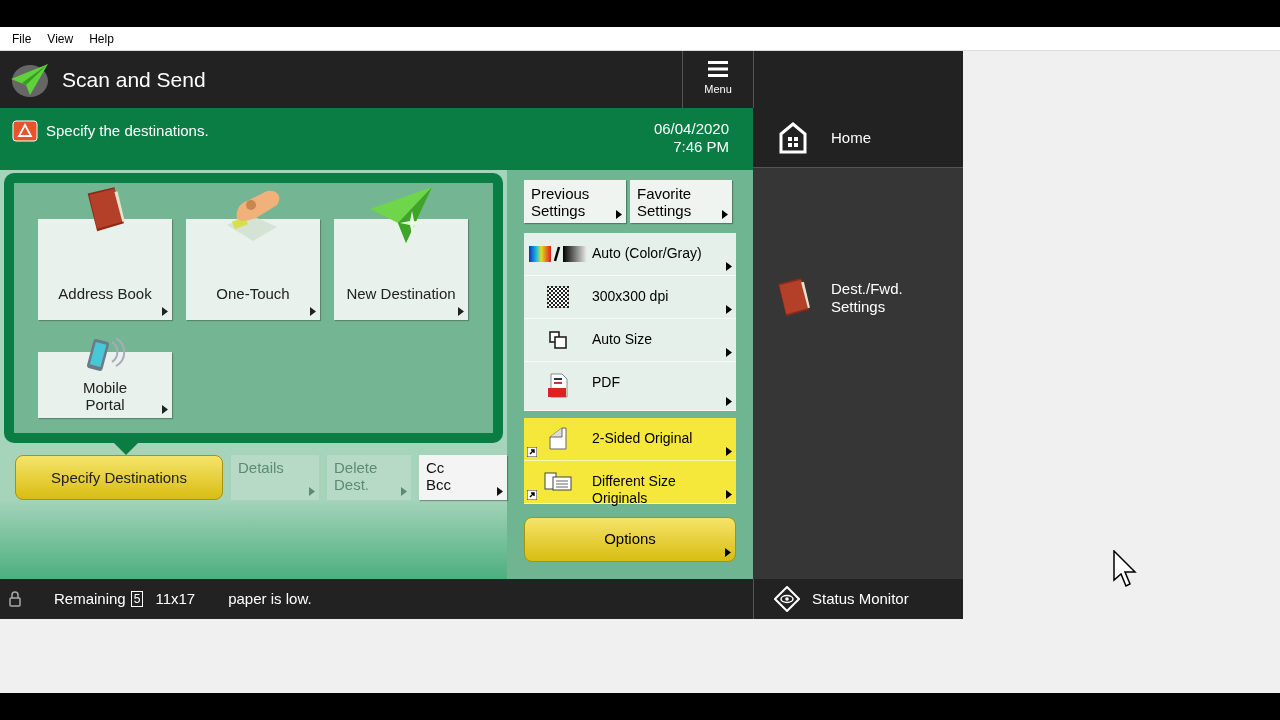  Describe the element at coordinates (60, 38) in the screenshot. I see `menu-item: View` at that location.